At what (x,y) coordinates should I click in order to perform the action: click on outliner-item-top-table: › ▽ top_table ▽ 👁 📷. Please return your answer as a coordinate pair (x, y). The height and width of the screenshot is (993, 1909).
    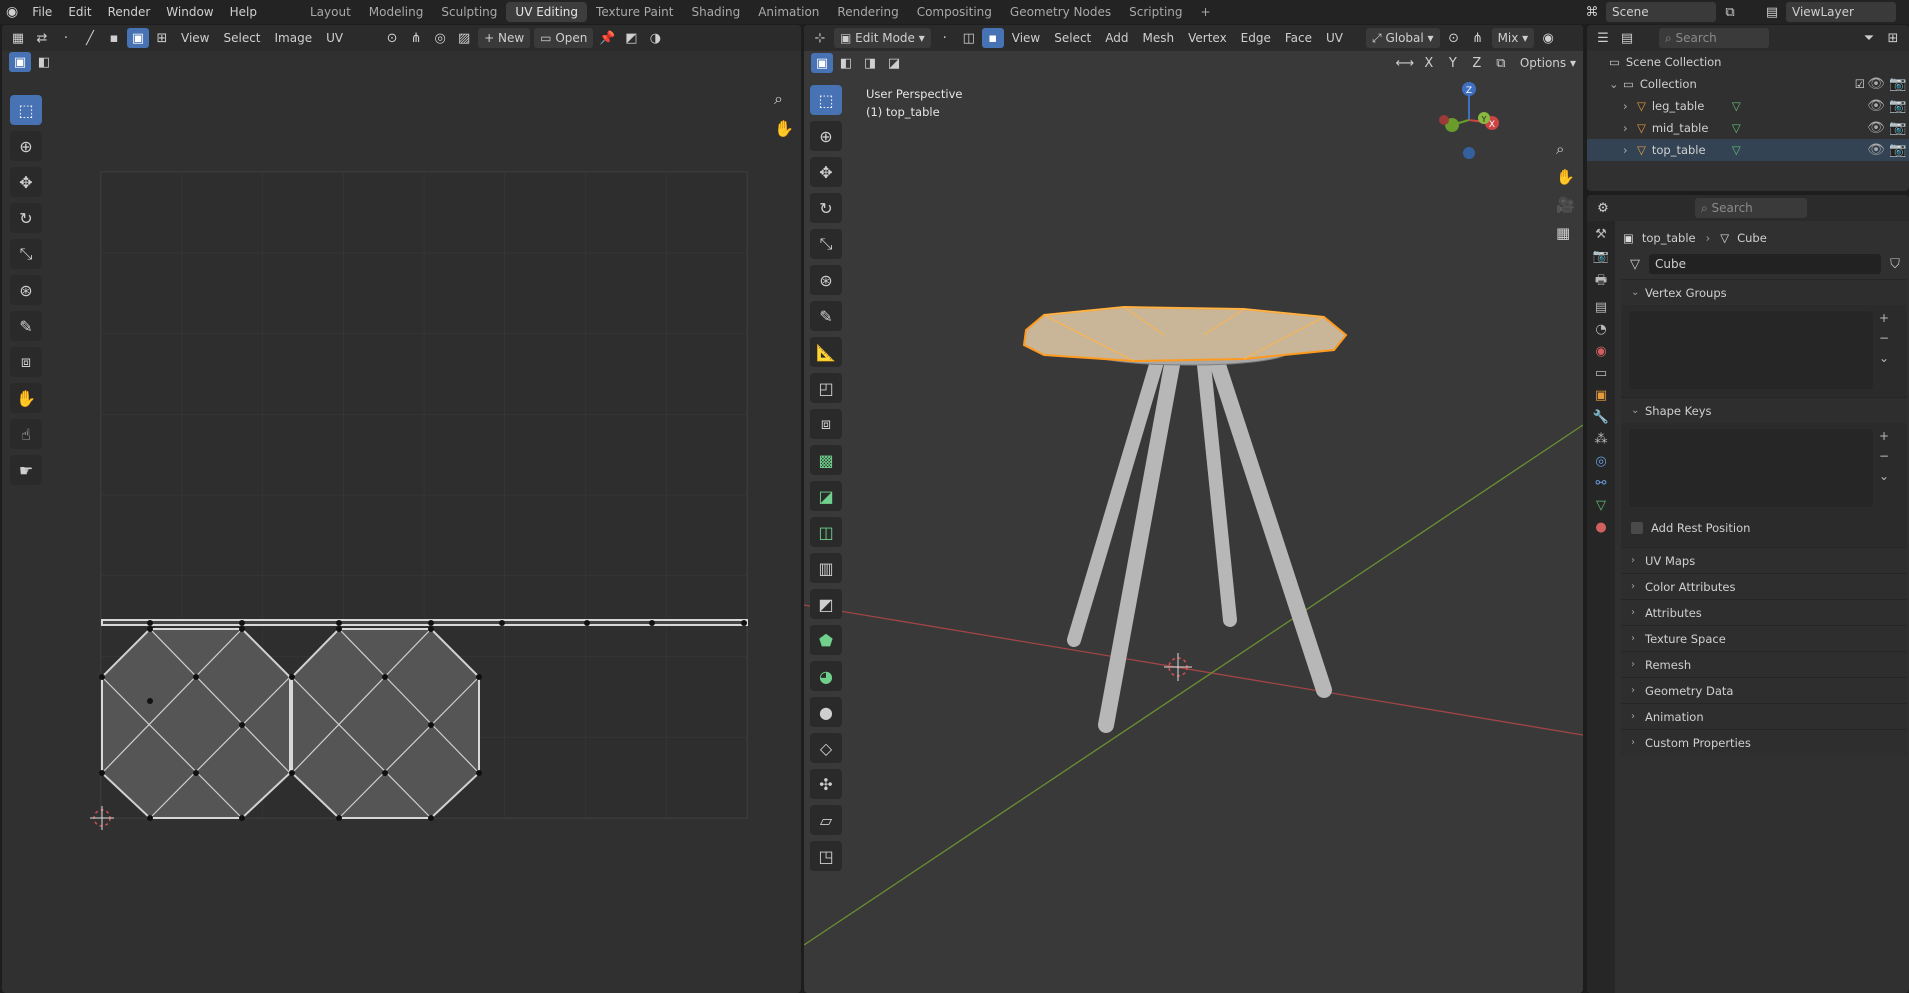
    Looking at the image, I should click on (1748, 150).